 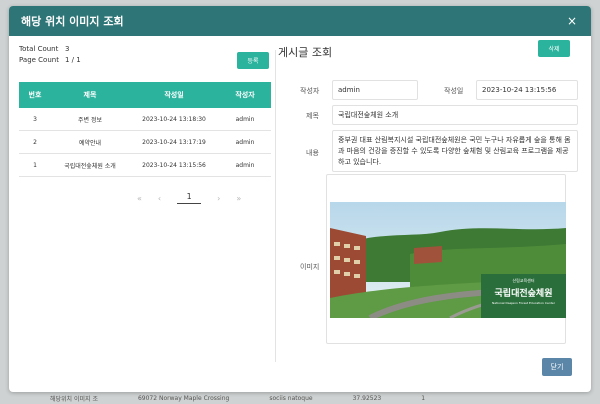 What do you see at coordinates (312, 153) in the screenshot?
I see `content-label: 내용` at bounding box center [312, 153].